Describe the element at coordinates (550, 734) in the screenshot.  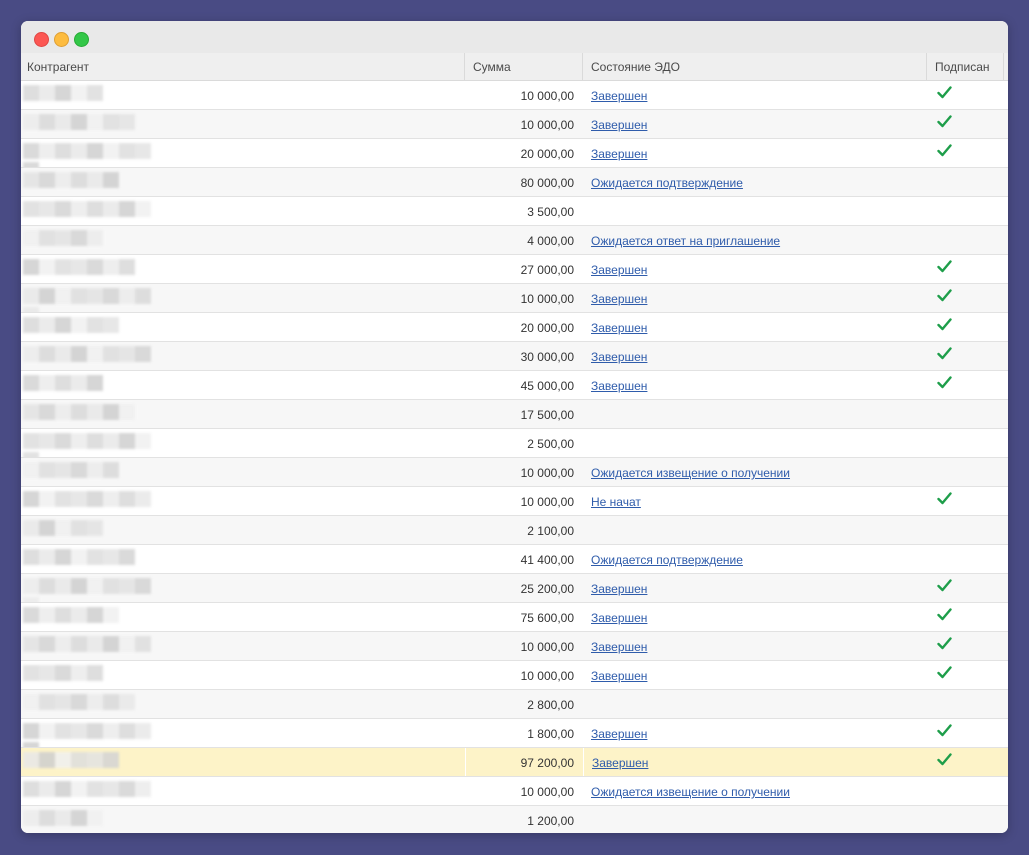
I see `amount-cell: 1 800,00` at that location.